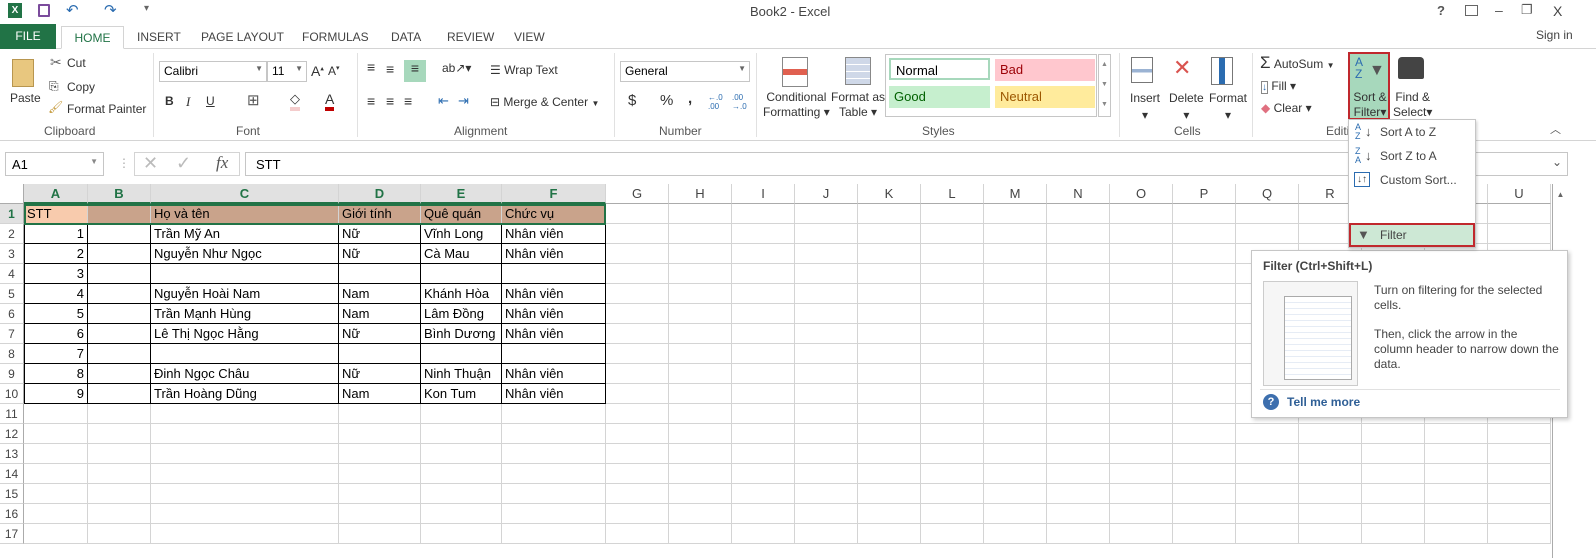 The width and height of the screenshot is (1596, 558). What do you see at coordinates (245, 334) in the screenshot?
I see `cell-C7: Lê Thị Ngọc Hằng` at bounding box center [245, 334].